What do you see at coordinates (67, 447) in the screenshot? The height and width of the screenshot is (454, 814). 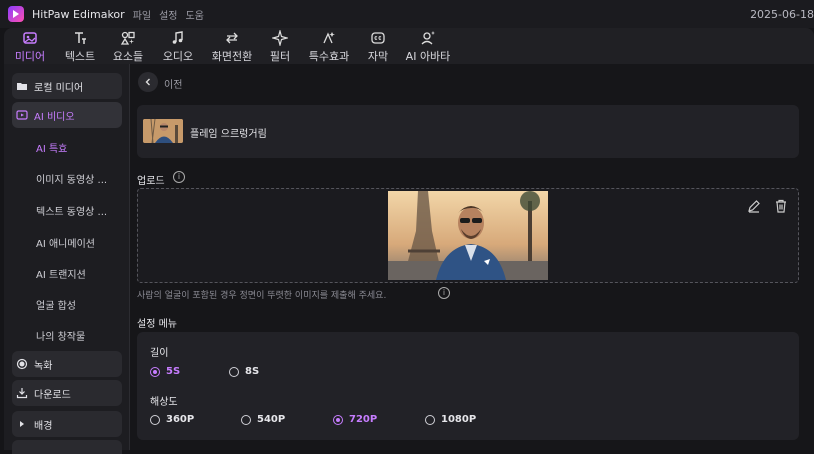 I see `sidebar-item-more` at bounding box center [67, 447].